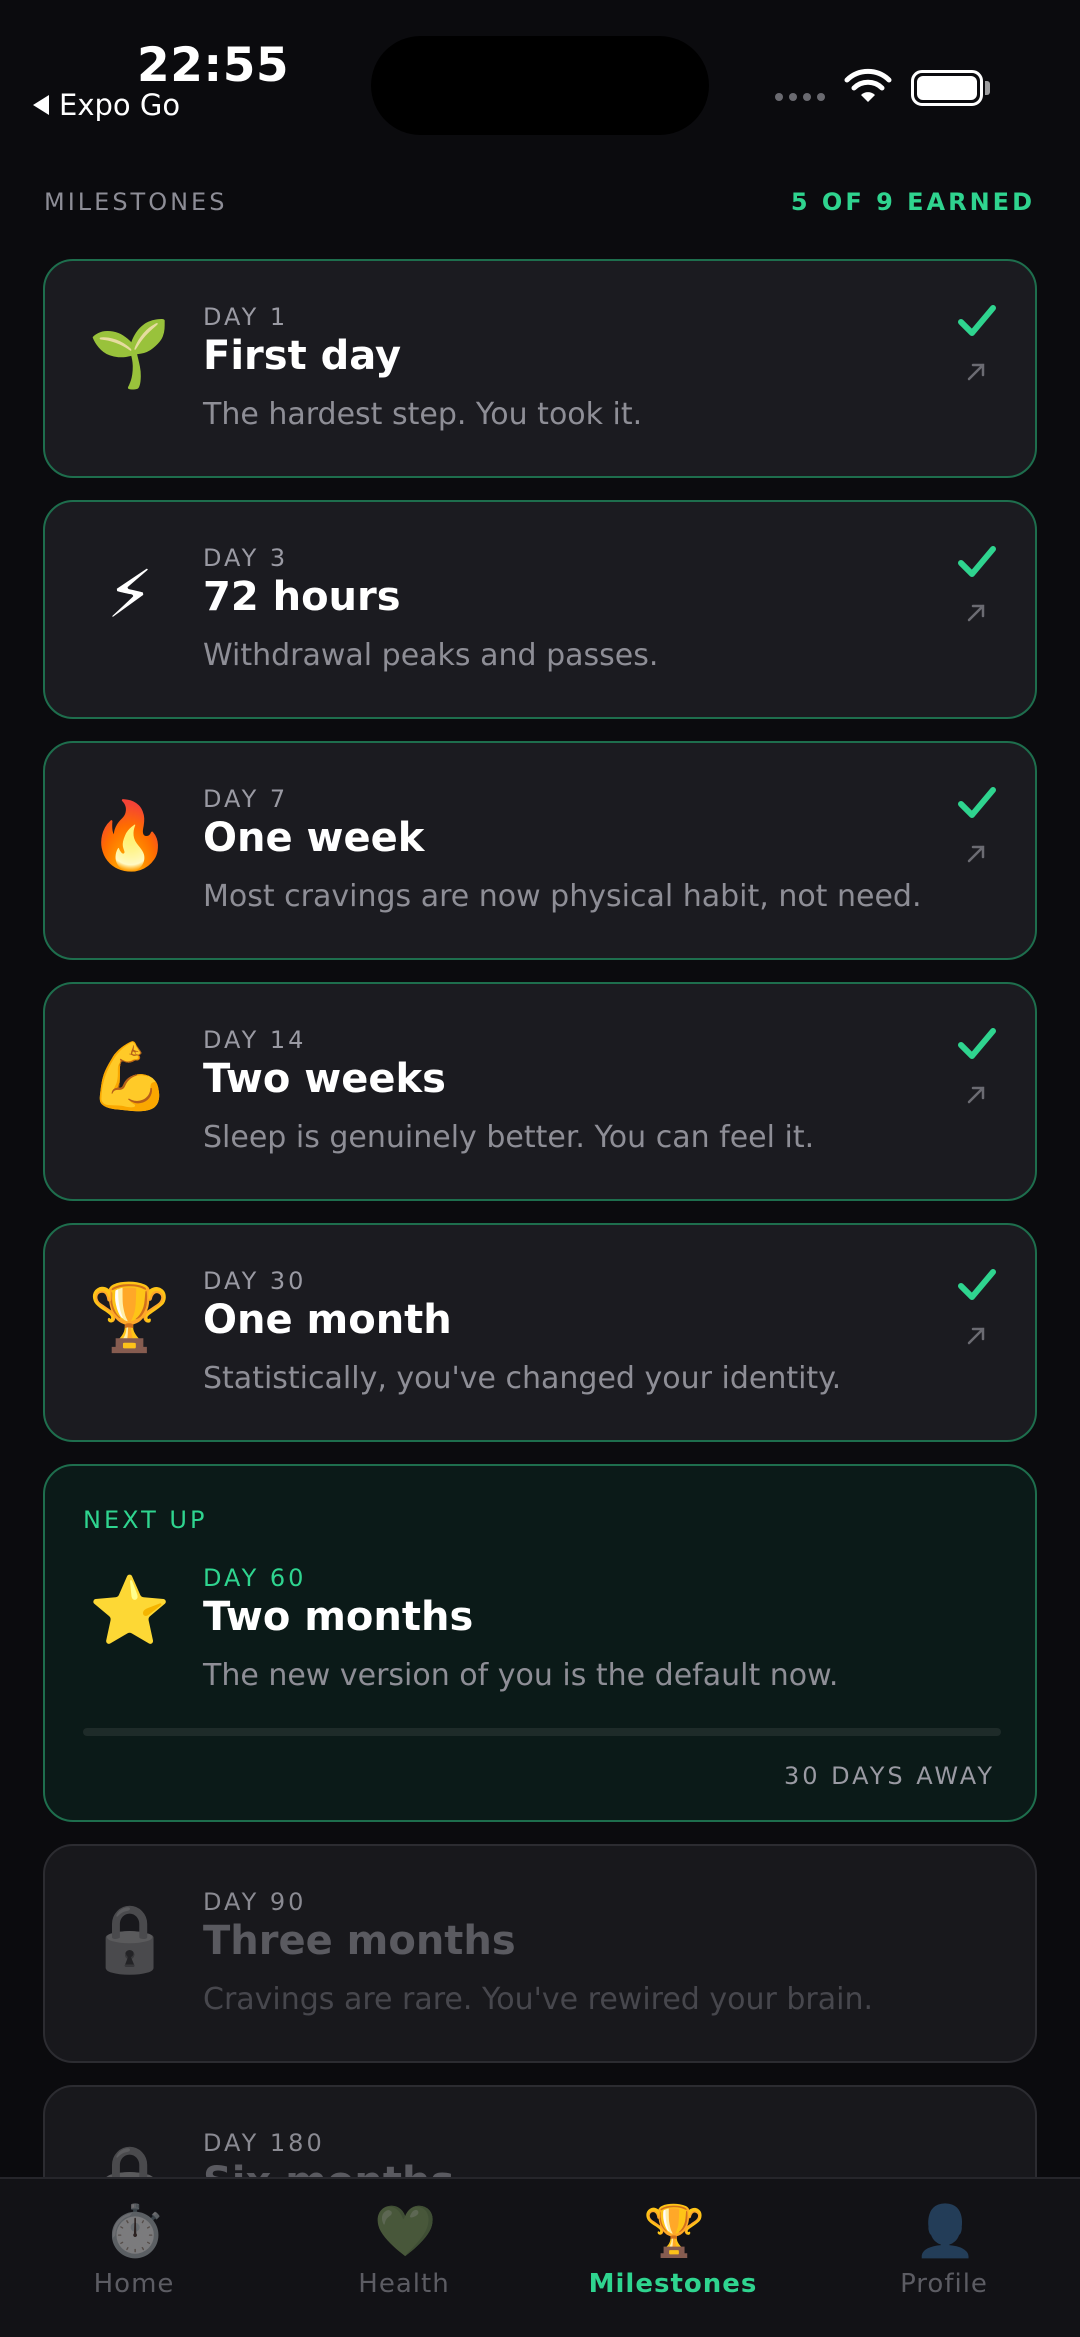 This screenshot has width=1080, height=2337. Describe the element at coordinates (944, 2284) in the screenshot. I see `tab-label: Profile` at that location.